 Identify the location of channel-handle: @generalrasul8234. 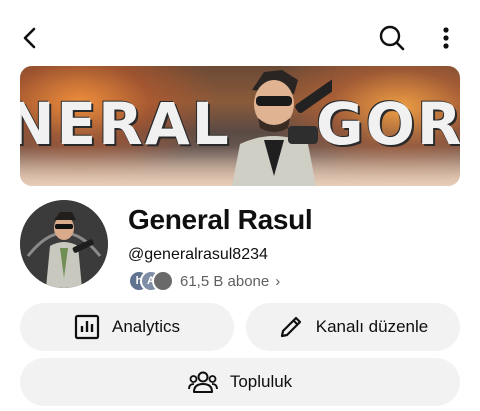
(198, 254).